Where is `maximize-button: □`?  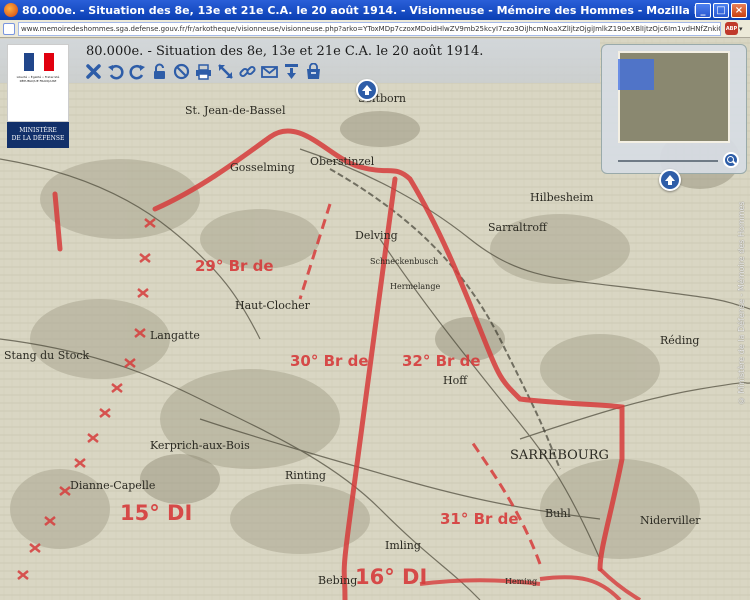 maximize-button: □ is located at coordinates (721, 10).